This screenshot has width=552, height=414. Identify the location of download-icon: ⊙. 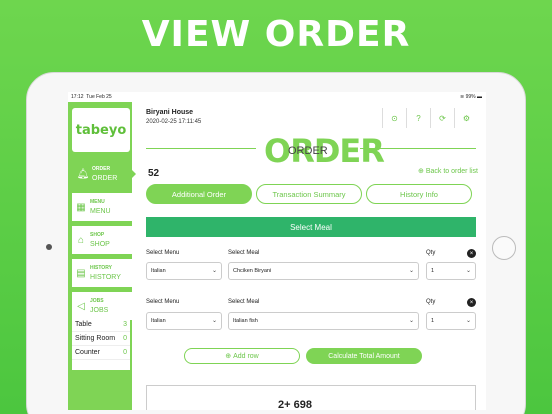
(394, 118).